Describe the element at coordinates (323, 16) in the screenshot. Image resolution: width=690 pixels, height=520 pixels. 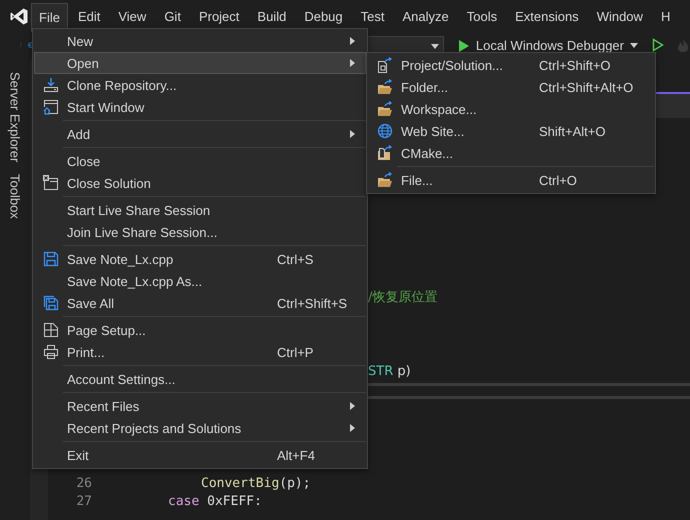
I see `menu-bar-item: Debug` at that location.